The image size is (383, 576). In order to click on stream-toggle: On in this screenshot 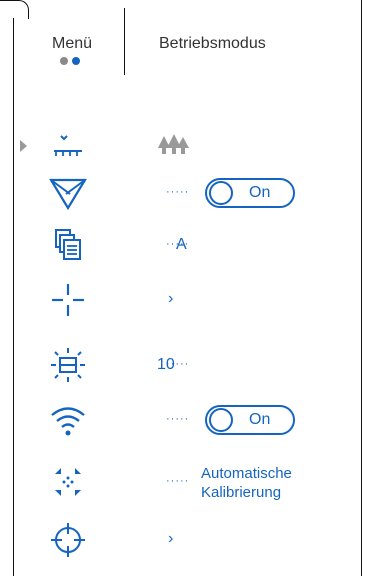, I will do `click(250, 193)`.